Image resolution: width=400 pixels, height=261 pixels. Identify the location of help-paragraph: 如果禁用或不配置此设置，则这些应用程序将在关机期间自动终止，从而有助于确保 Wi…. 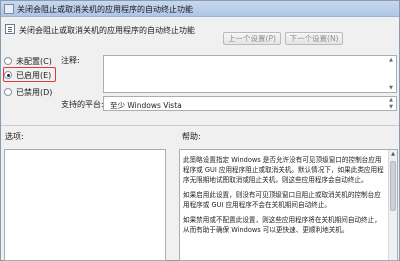
(282, 225).